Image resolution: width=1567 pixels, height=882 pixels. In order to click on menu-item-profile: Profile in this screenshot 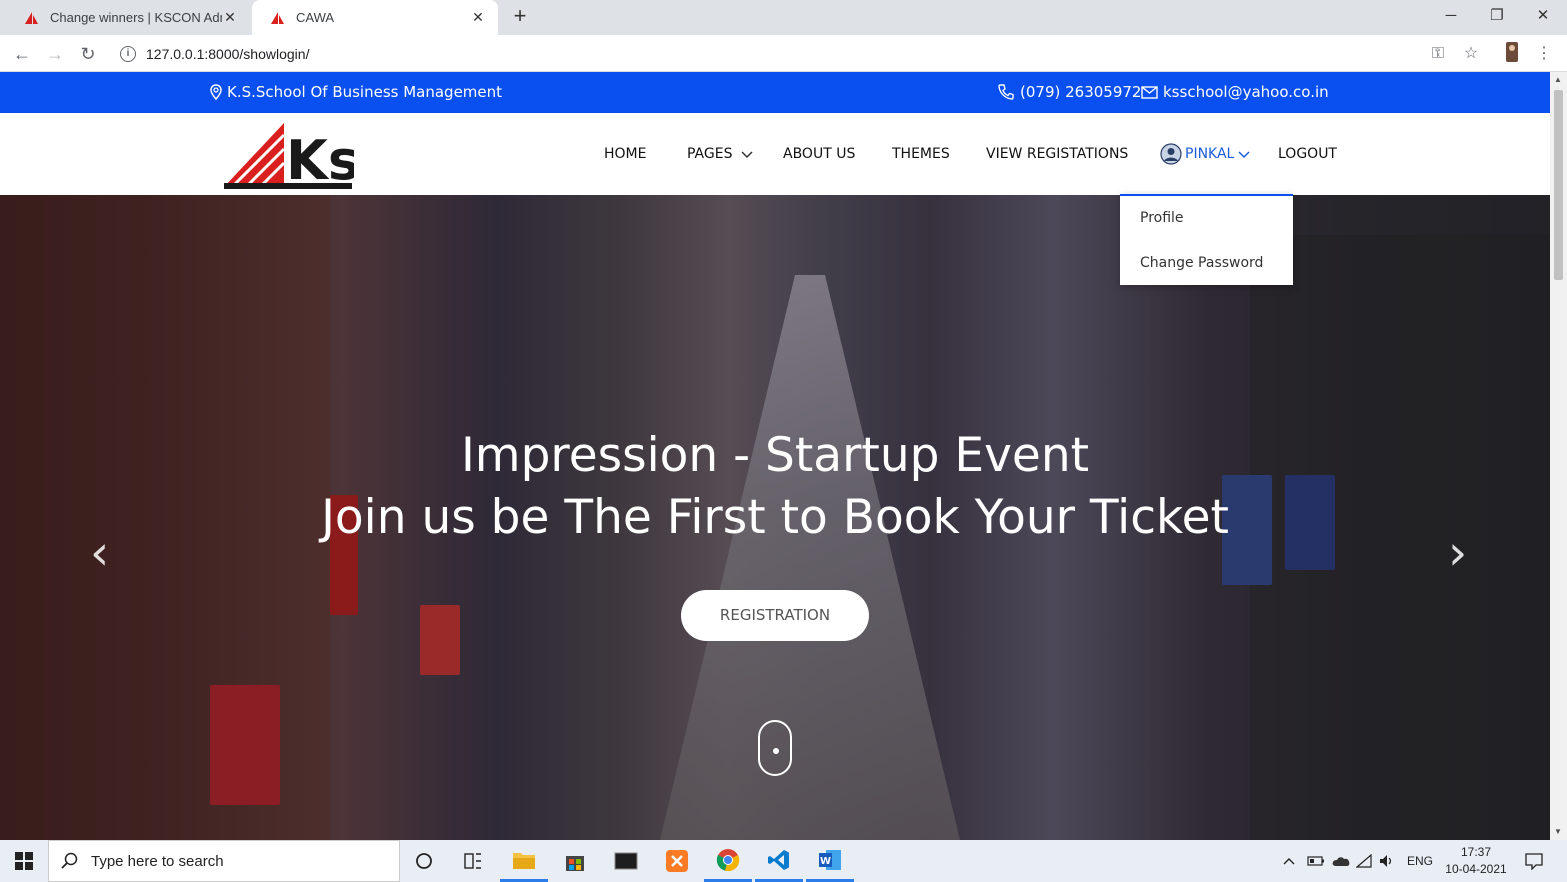, I will do `click(1162, 218)`.